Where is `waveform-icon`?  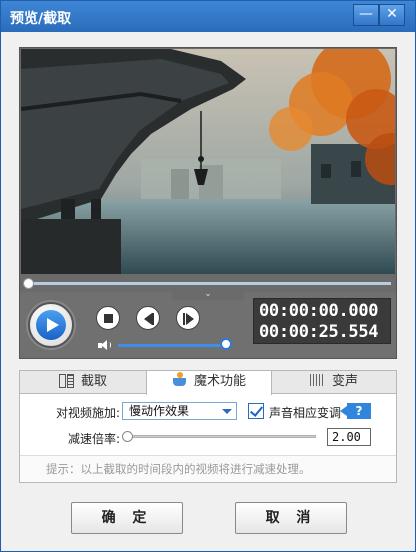 waveform-icon is located at coordinates (317, 380).